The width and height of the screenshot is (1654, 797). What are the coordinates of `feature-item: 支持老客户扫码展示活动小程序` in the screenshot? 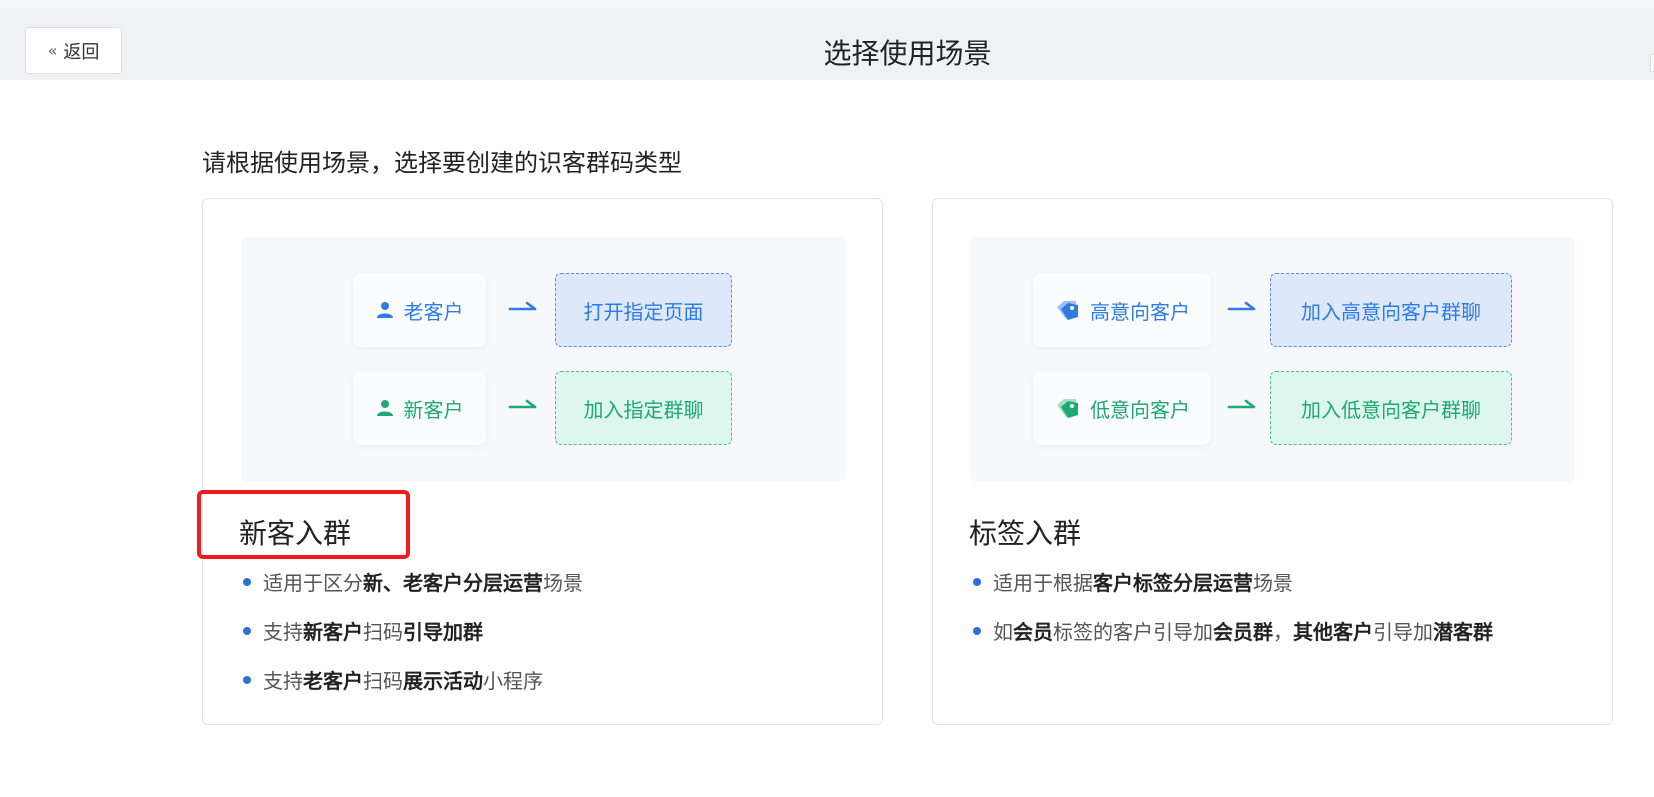 It's located at (413, 679).